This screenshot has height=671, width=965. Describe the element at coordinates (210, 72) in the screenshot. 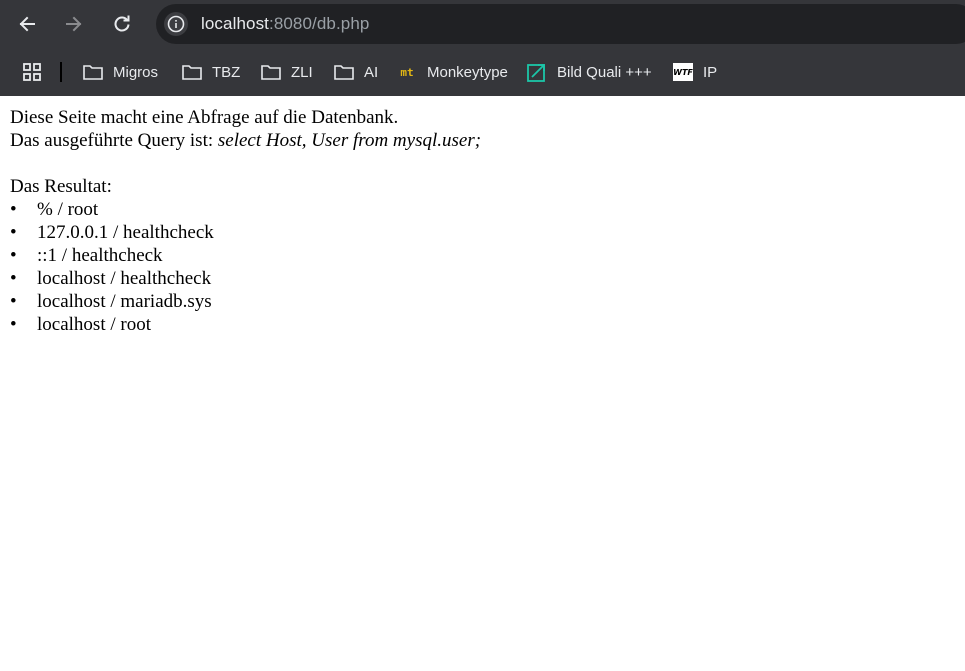

I see `bookmark-tbz: TBZ` at that location.